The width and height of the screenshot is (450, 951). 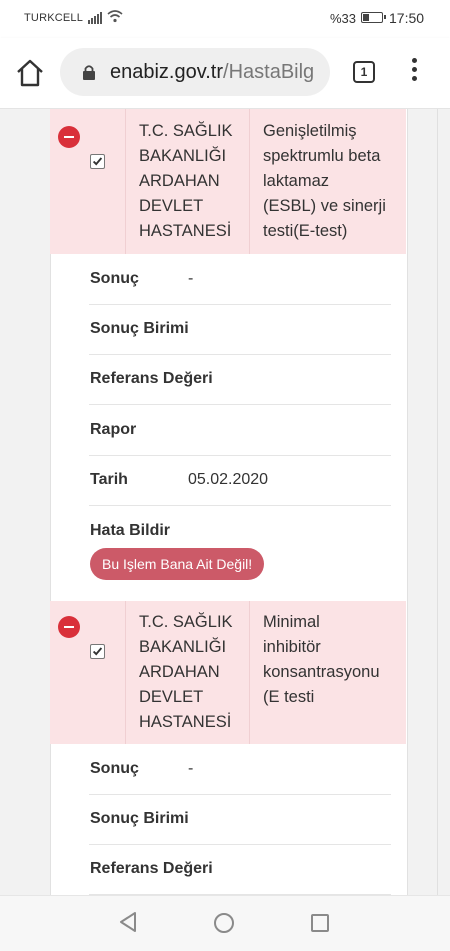 What do you see at coordinates (324, 206) in the screenshot?
I see `test-line: (ESBL) ve sinerji` at bounding box center [324, 206].